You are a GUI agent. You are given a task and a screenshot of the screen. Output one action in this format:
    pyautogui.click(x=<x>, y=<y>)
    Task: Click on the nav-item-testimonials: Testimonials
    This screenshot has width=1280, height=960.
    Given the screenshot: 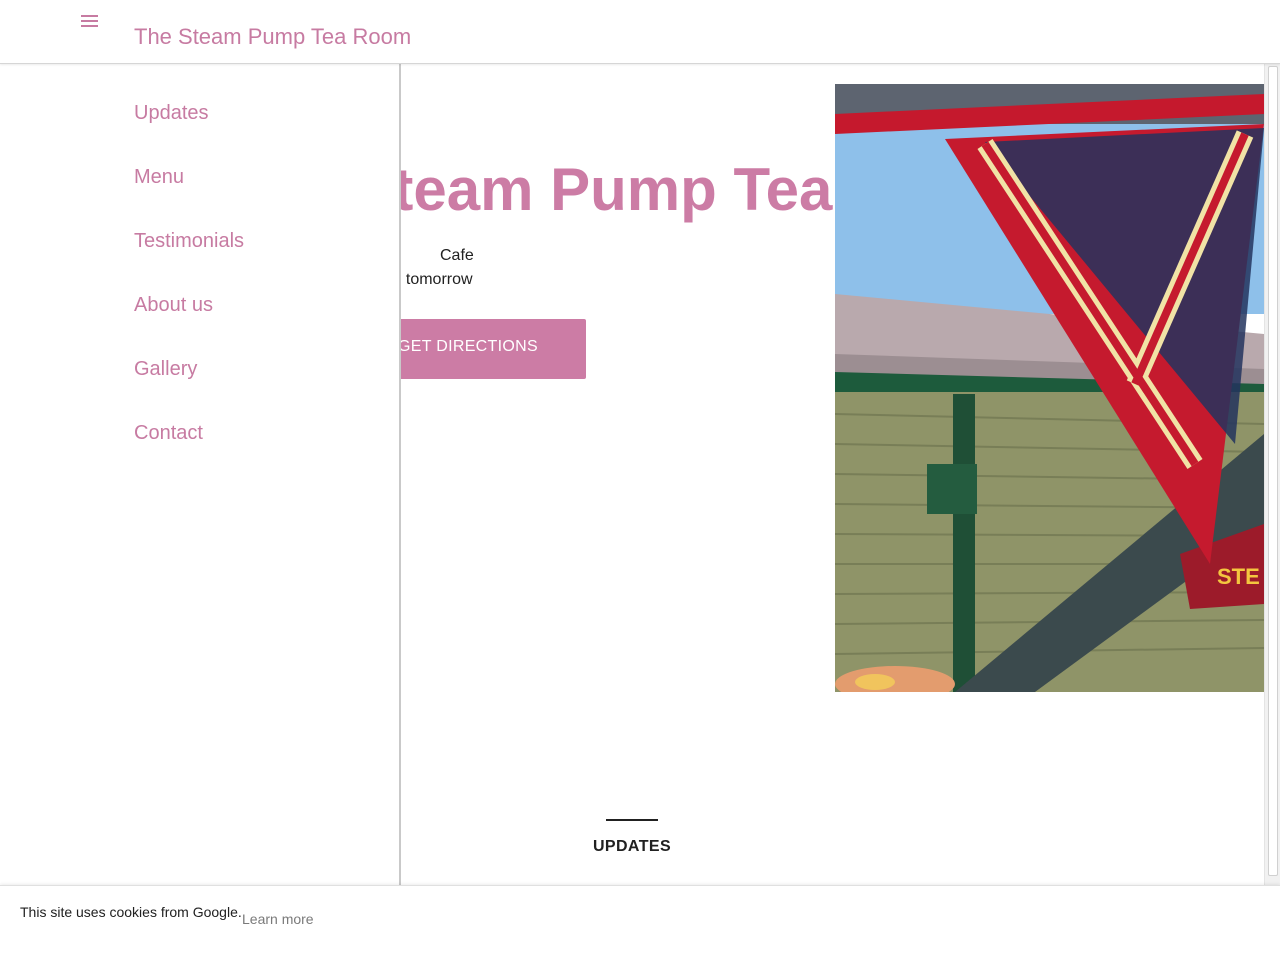 What is the action you would take?
    pyautogui.click(x=189, y=241)
    